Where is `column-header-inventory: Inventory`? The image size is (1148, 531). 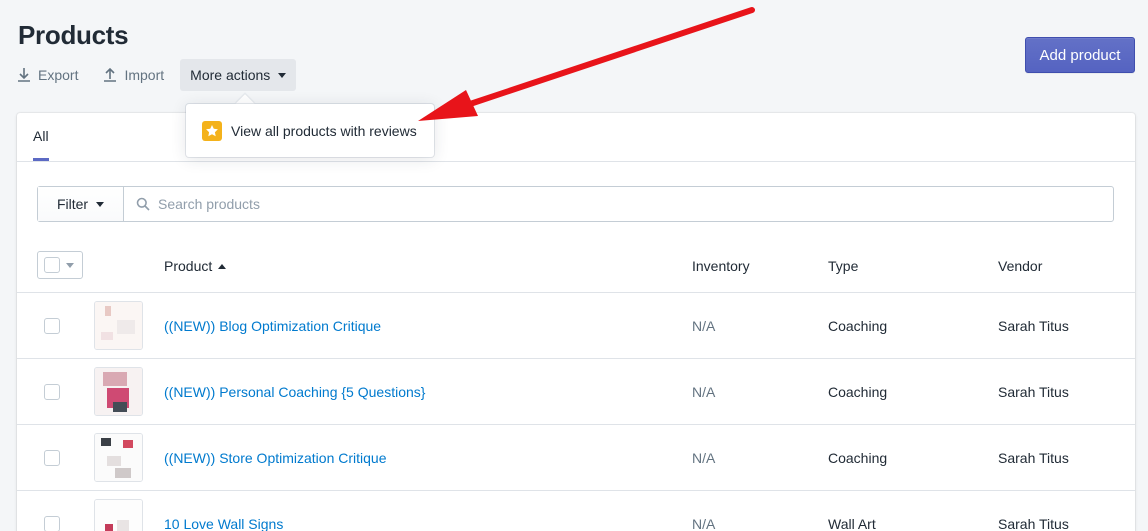
column-header-inventory: Inventory is located at coordinates (721, 266).